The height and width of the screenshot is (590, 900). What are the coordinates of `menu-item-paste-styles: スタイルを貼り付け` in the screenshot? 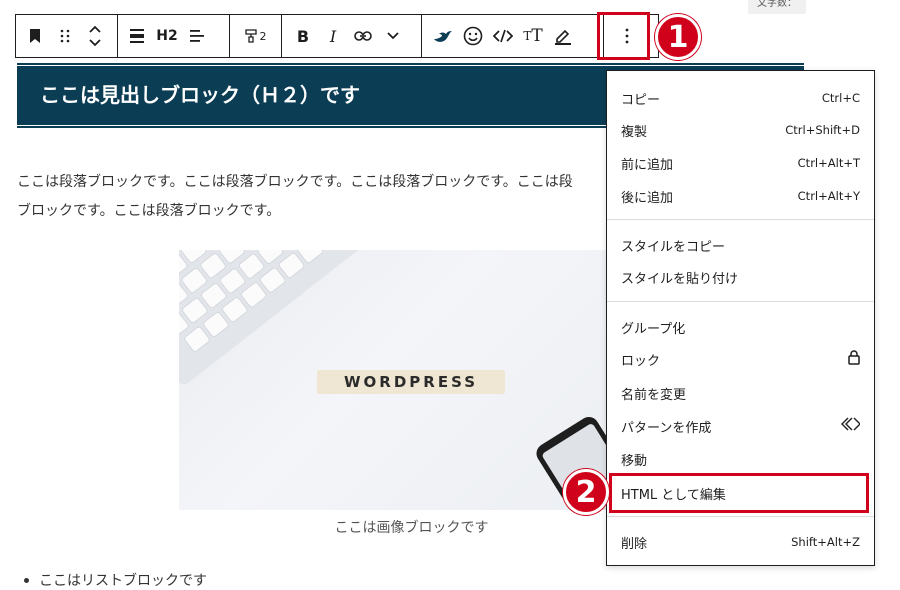 It's located at (740, 277).